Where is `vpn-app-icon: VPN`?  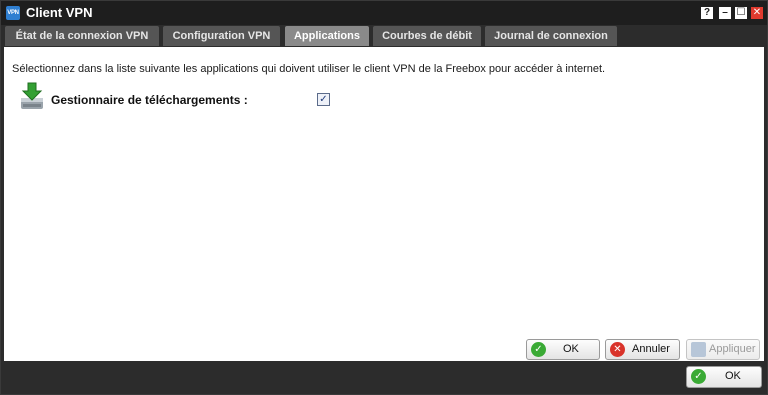
vpn-app-icon: VPN is located at coordinates (13, 13).